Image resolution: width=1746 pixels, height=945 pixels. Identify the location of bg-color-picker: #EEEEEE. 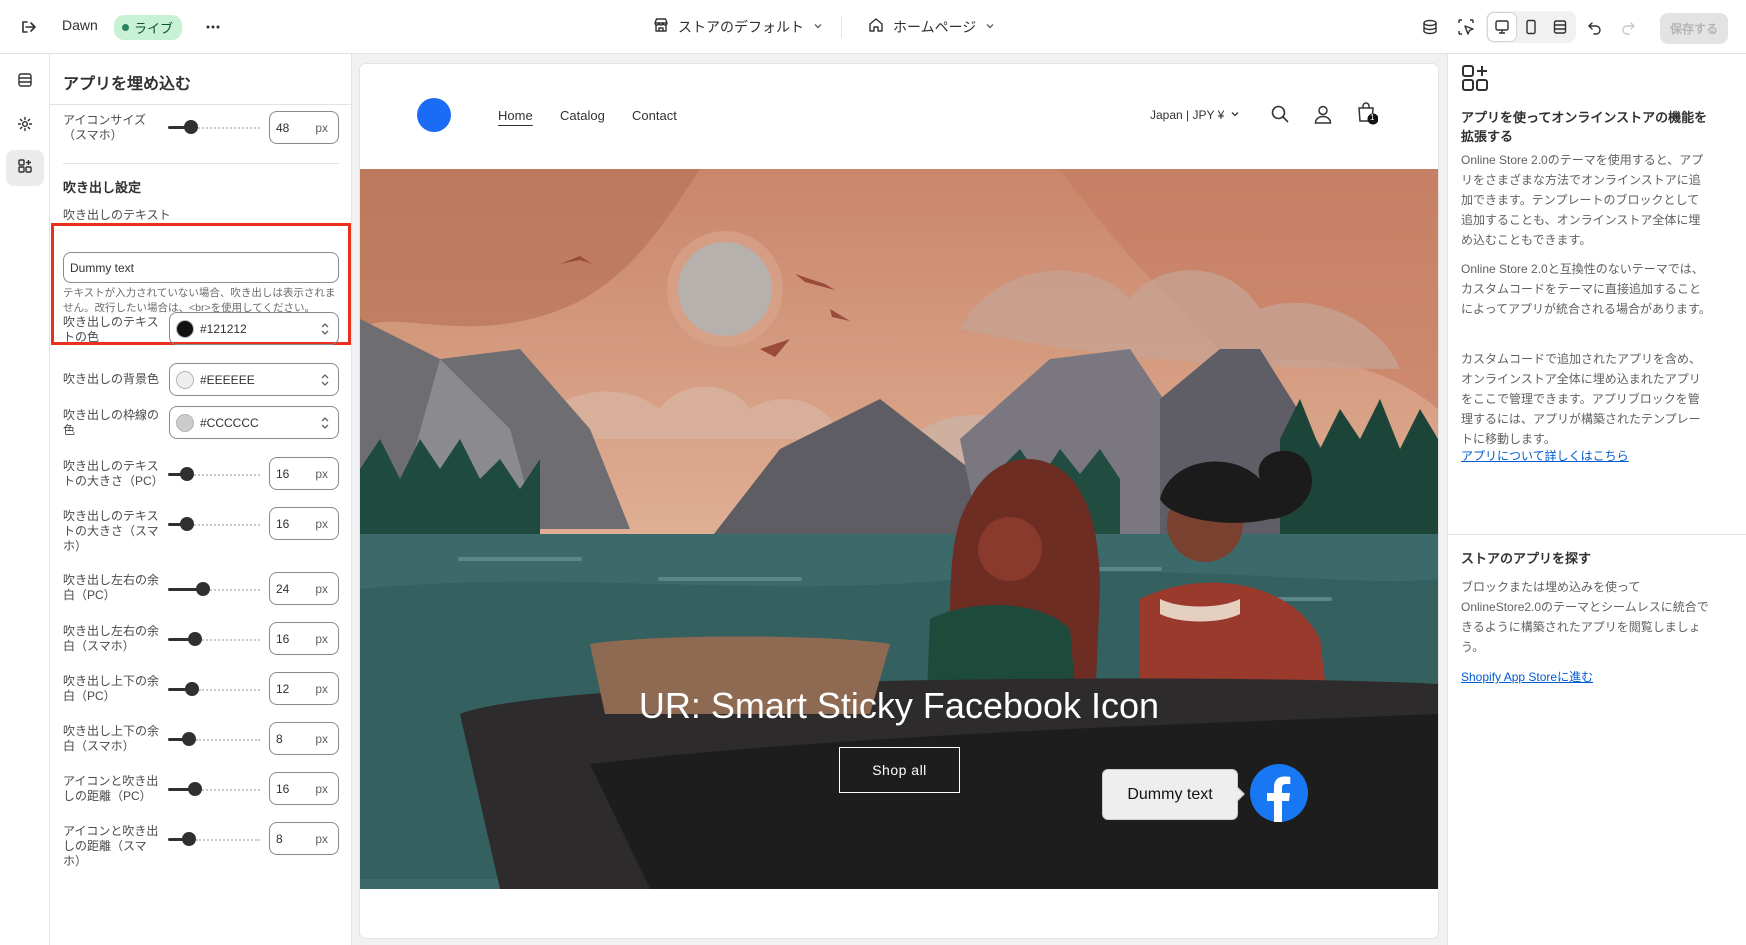
(254, 379).